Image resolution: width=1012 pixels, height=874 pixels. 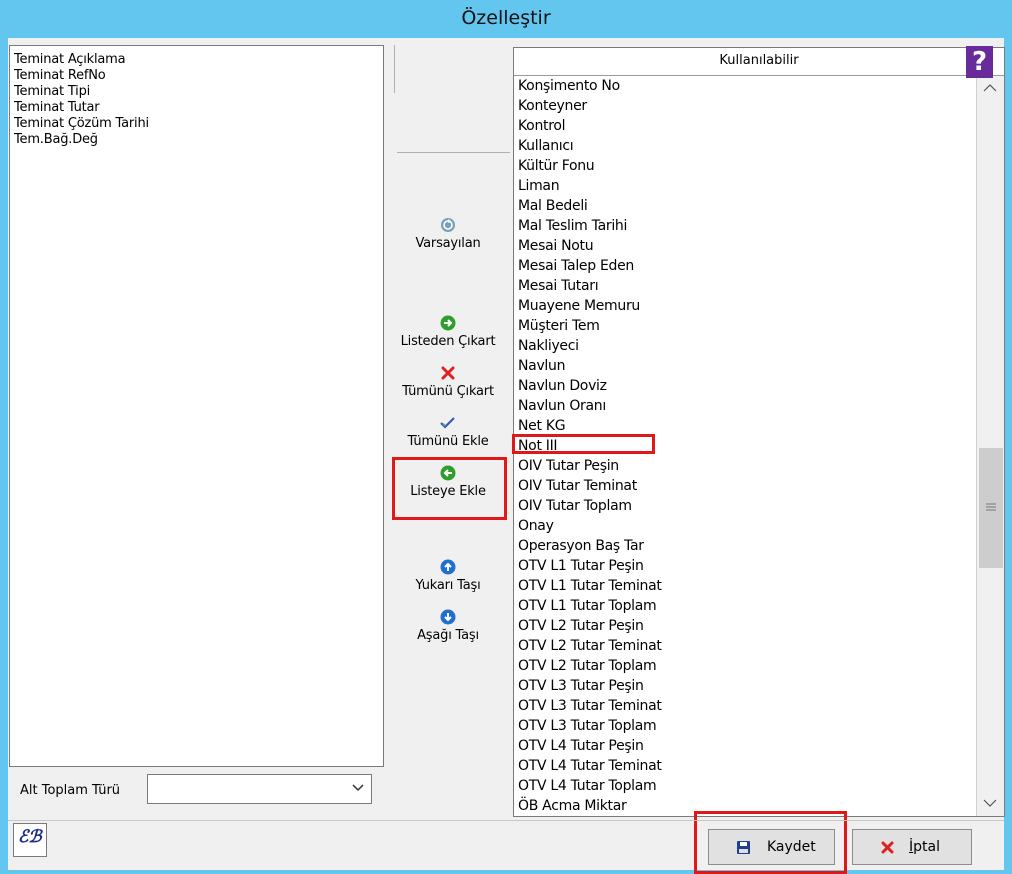 I want to click on move-up-button: Yukarı Taşı, so click(x=448, y=577).